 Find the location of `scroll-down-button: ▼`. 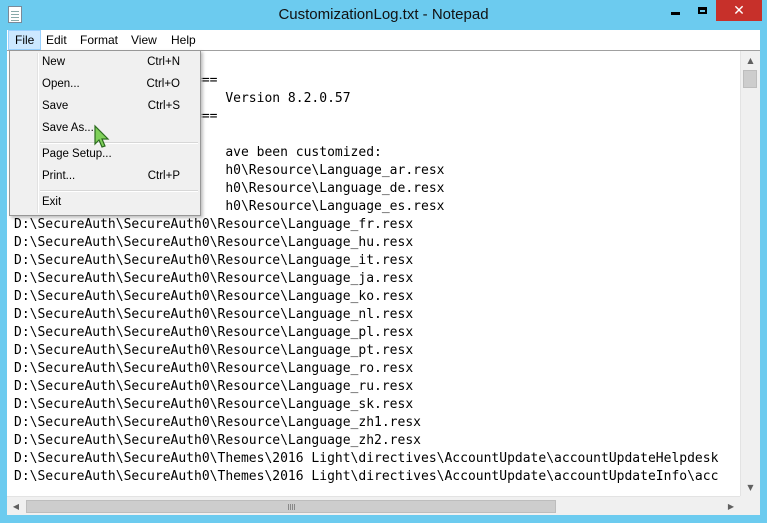

scroll-down-button: ▼ is located at coordinates (750, 487).